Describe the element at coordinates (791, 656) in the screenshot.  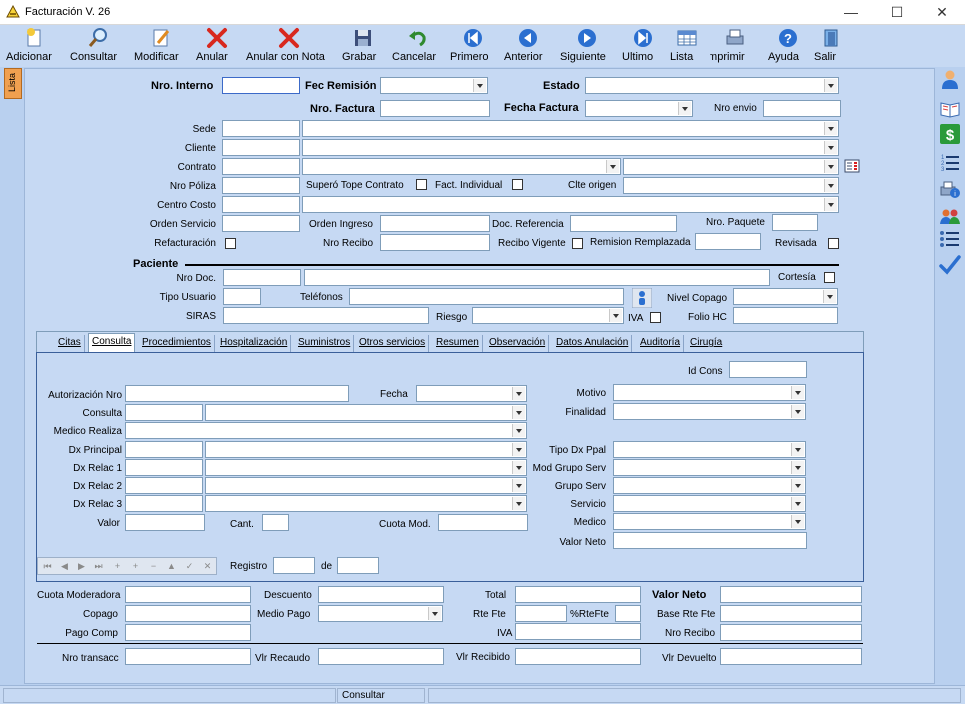
I see `vlr-devuelto-input` at that location.